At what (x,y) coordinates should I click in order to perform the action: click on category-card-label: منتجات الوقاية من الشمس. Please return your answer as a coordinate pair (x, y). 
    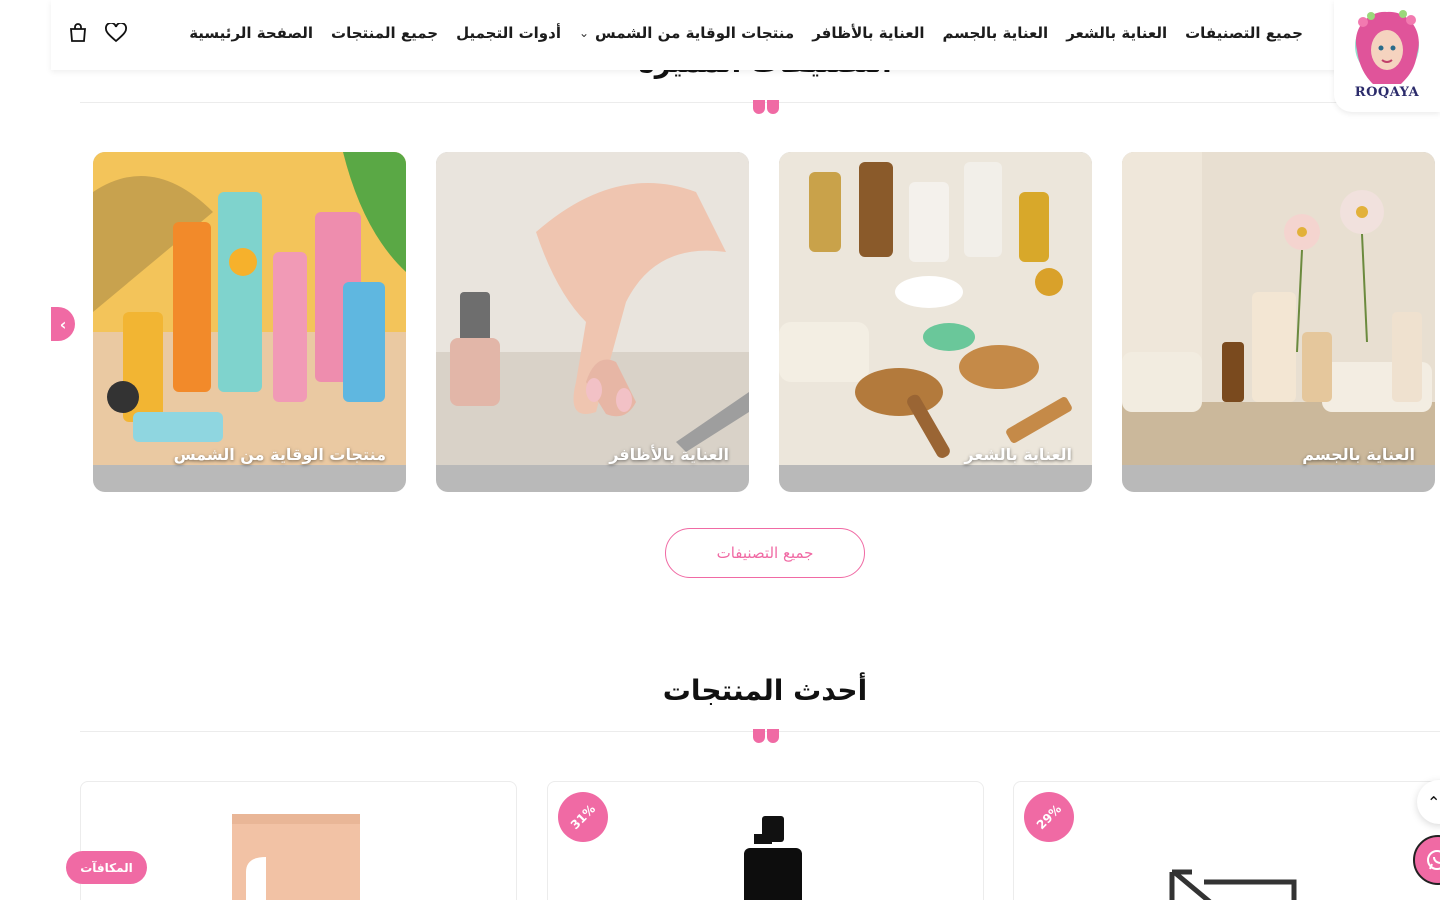
    Looking at the image, I should click on (279, 454).